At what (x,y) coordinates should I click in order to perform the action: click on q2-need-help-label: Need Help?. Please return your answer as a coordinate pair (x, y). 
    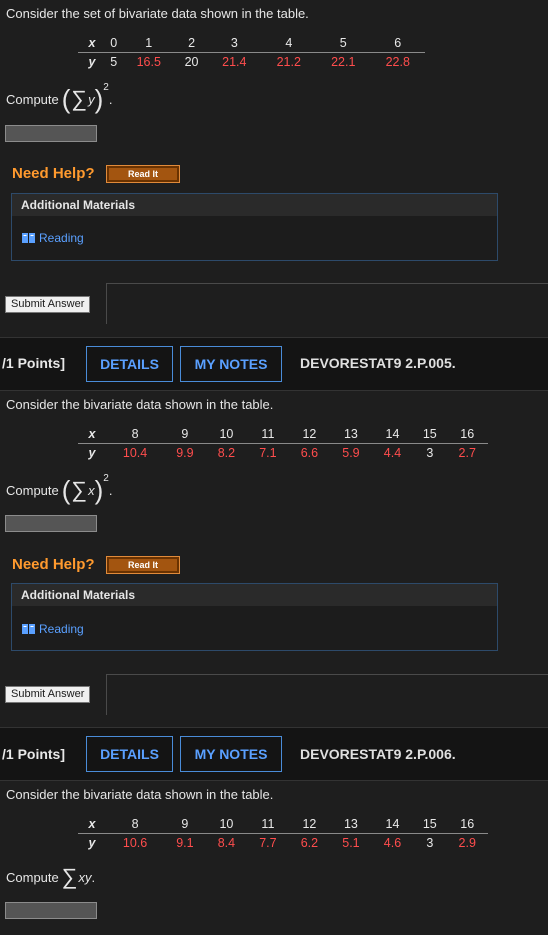
    Looking at the image, I should click on (53, 564).